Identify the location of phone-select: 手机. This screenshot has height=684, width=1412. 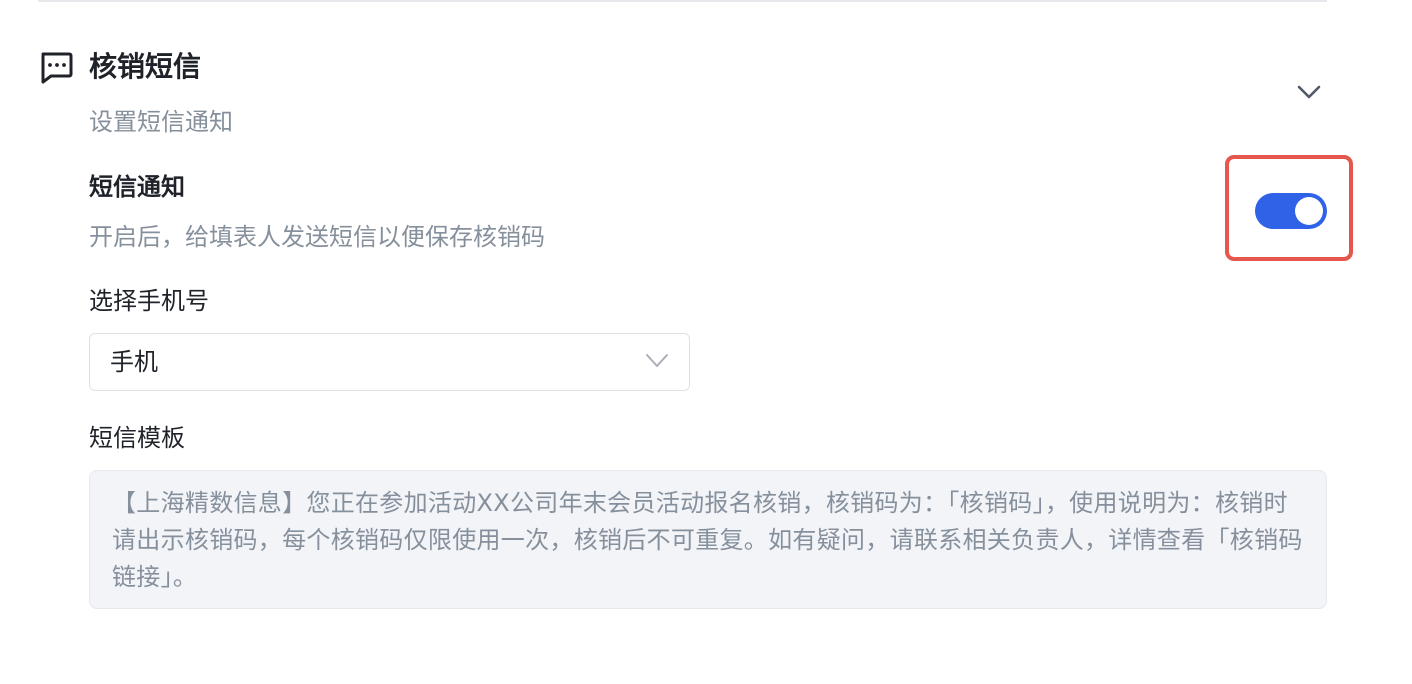
(389, 362).